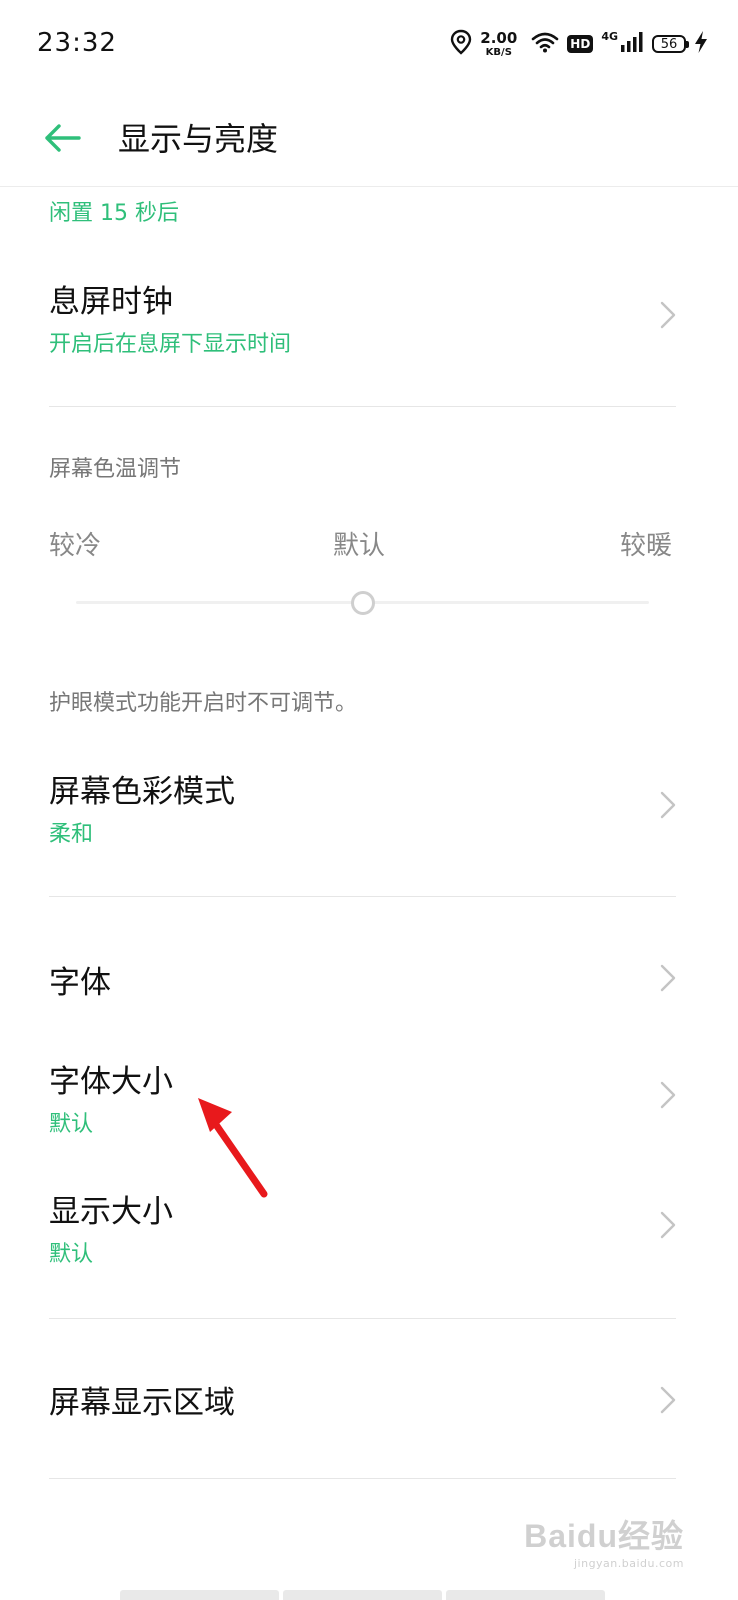  Describe the element at coordinates (142, 1403) in the screenshot. I see `screen-display-area-title: 屏幕显示区域` at that location.